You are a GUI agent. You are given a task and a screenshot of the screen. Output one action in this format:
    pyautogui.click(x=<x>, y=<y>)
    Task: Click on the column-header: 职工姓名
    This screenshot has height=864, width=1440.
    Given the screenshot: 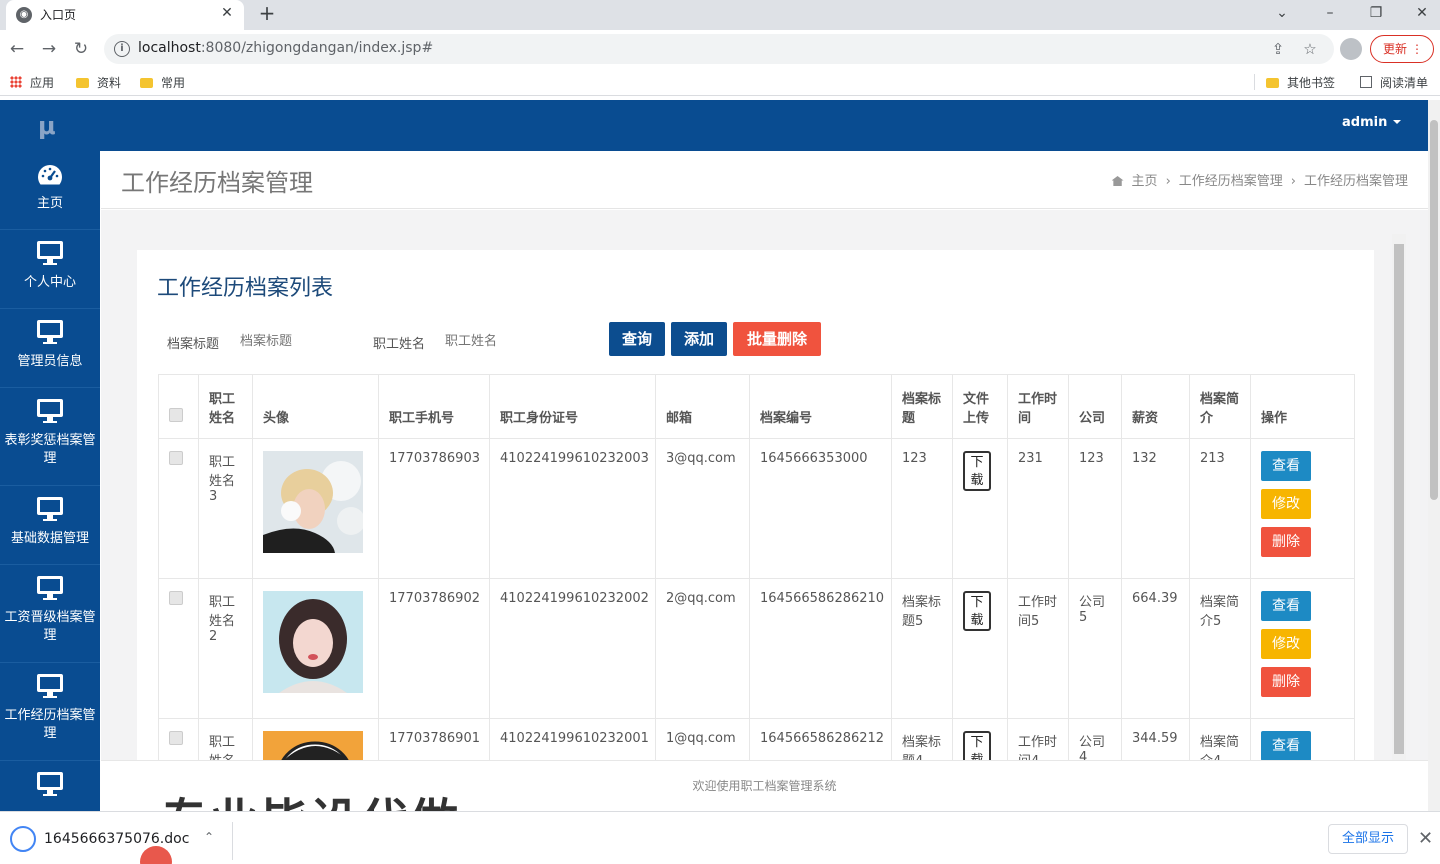 What is the action you would take?
    pyautogui.click(x=225, y=406)
    